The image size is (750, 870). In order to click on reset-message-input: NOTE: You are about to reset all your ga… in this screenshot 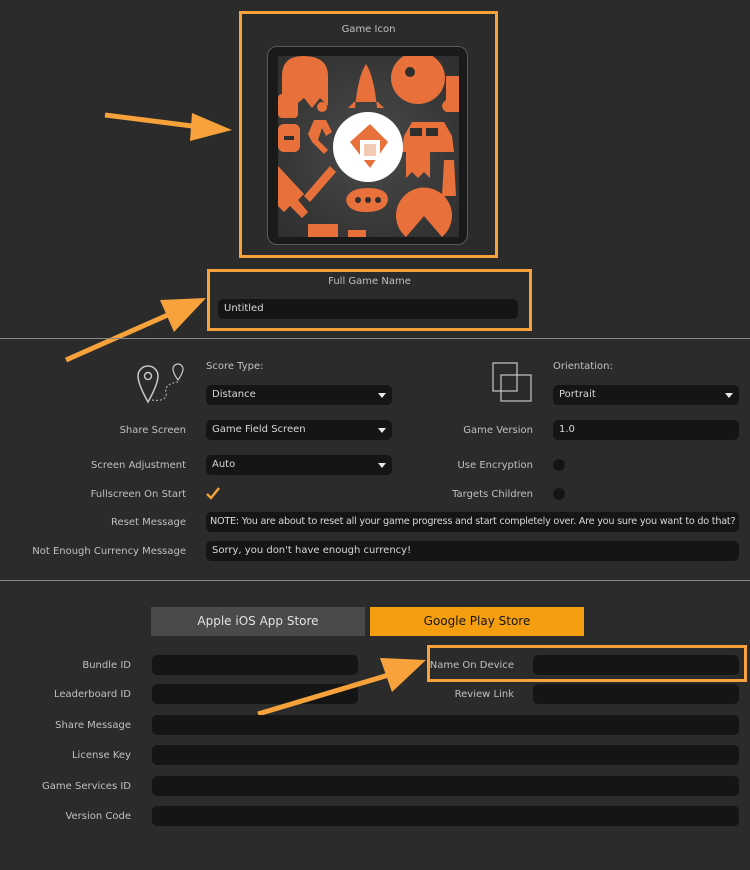, I will do `click(472, 522)`.